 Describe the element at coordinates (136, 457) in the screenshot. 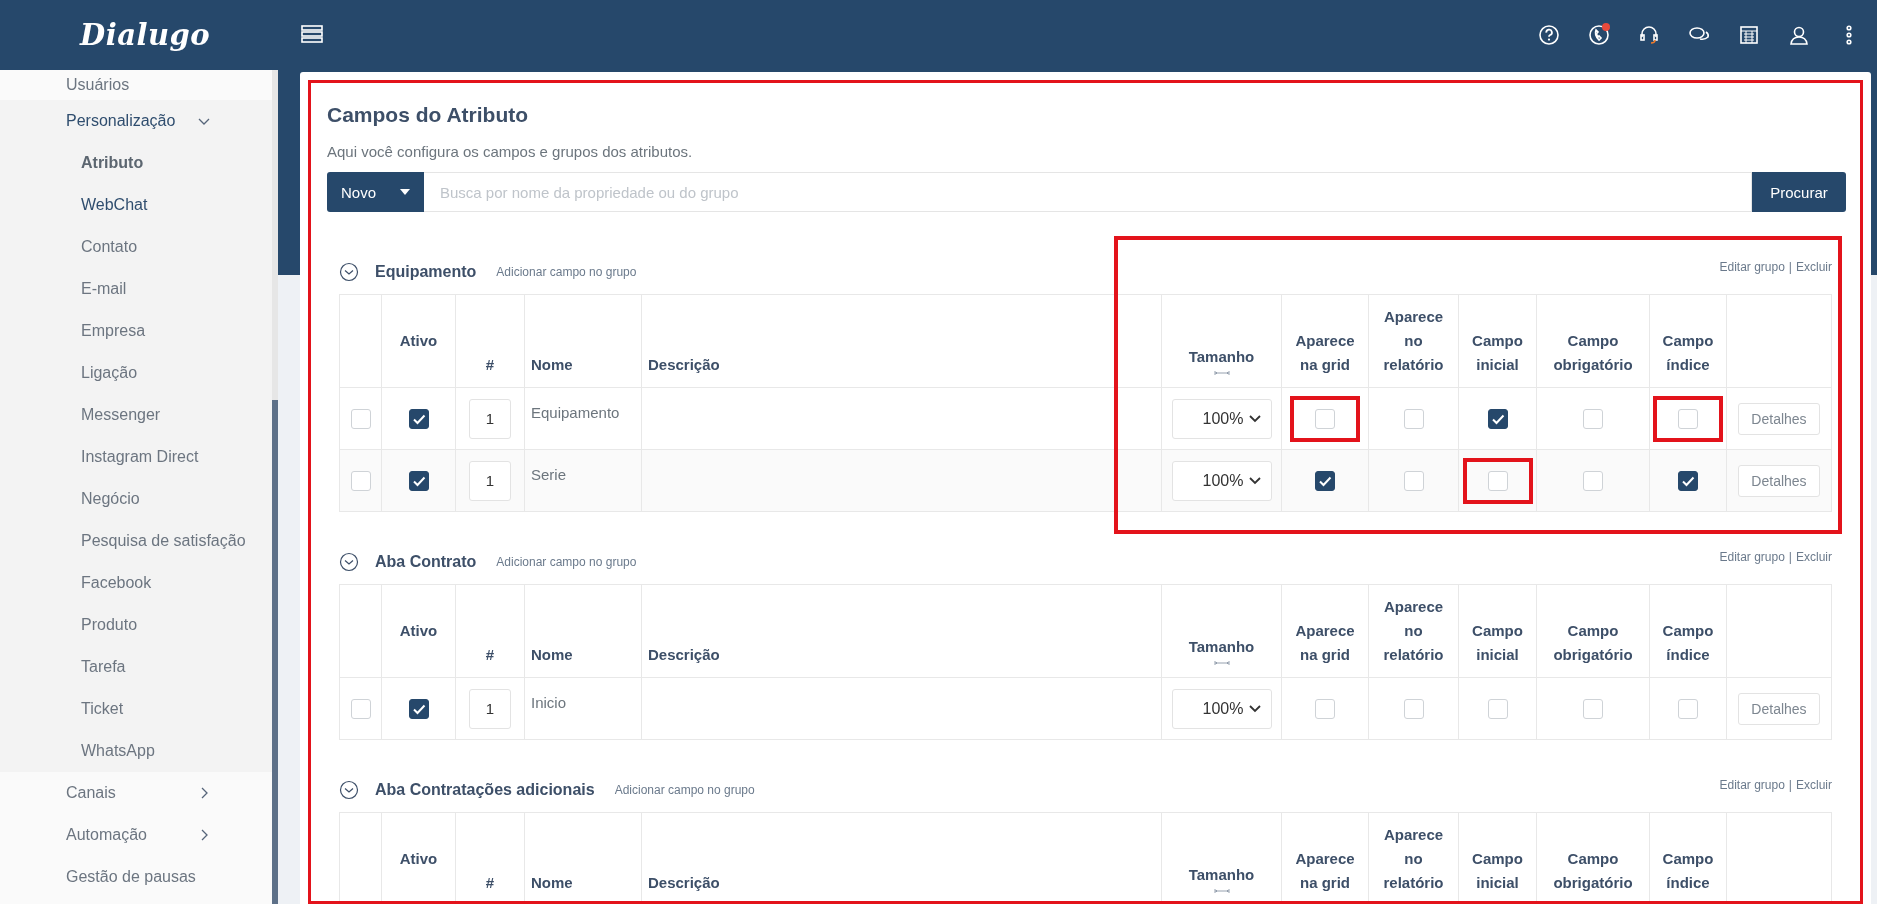

I see `sidebar-subitem: Instagram Direct` at that location.